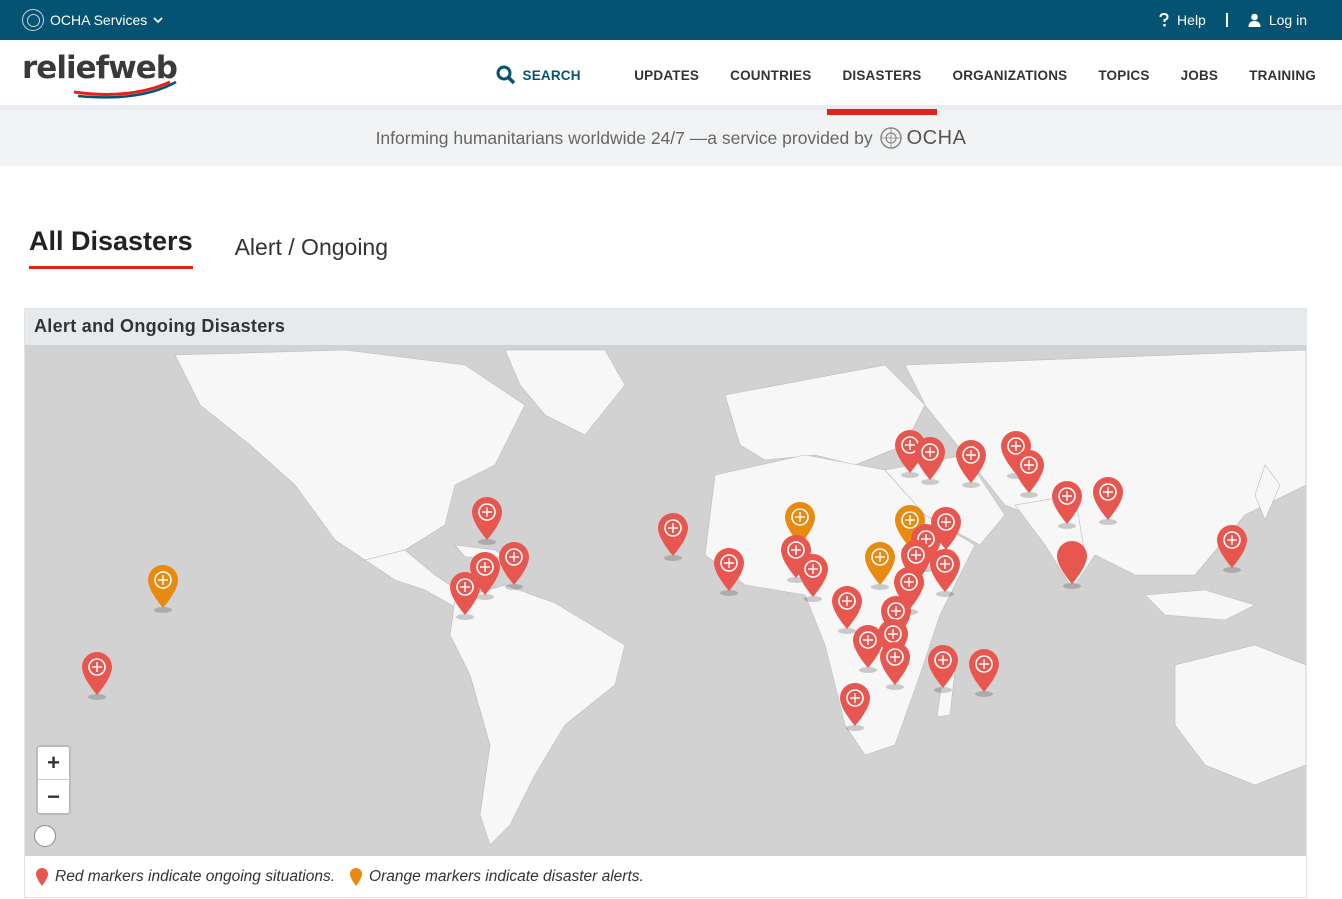  What do you see at coordinates (945, 572) in the screenshot?
I see `disaster-marker-storm` at bounding box center [945, 572].